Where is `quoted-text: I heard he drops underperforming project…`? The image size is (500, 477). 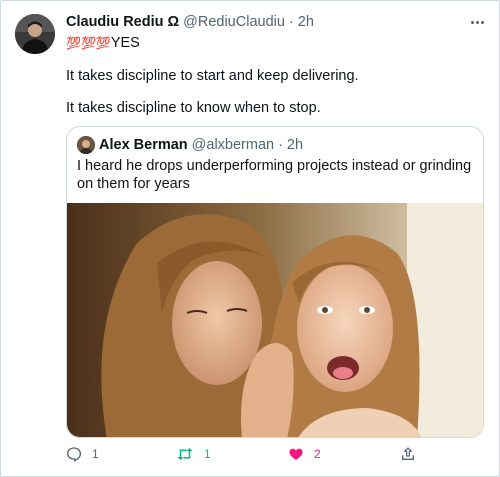
quoted-text: I heard he drops underperforming project… is located at coordinates (274, 175).